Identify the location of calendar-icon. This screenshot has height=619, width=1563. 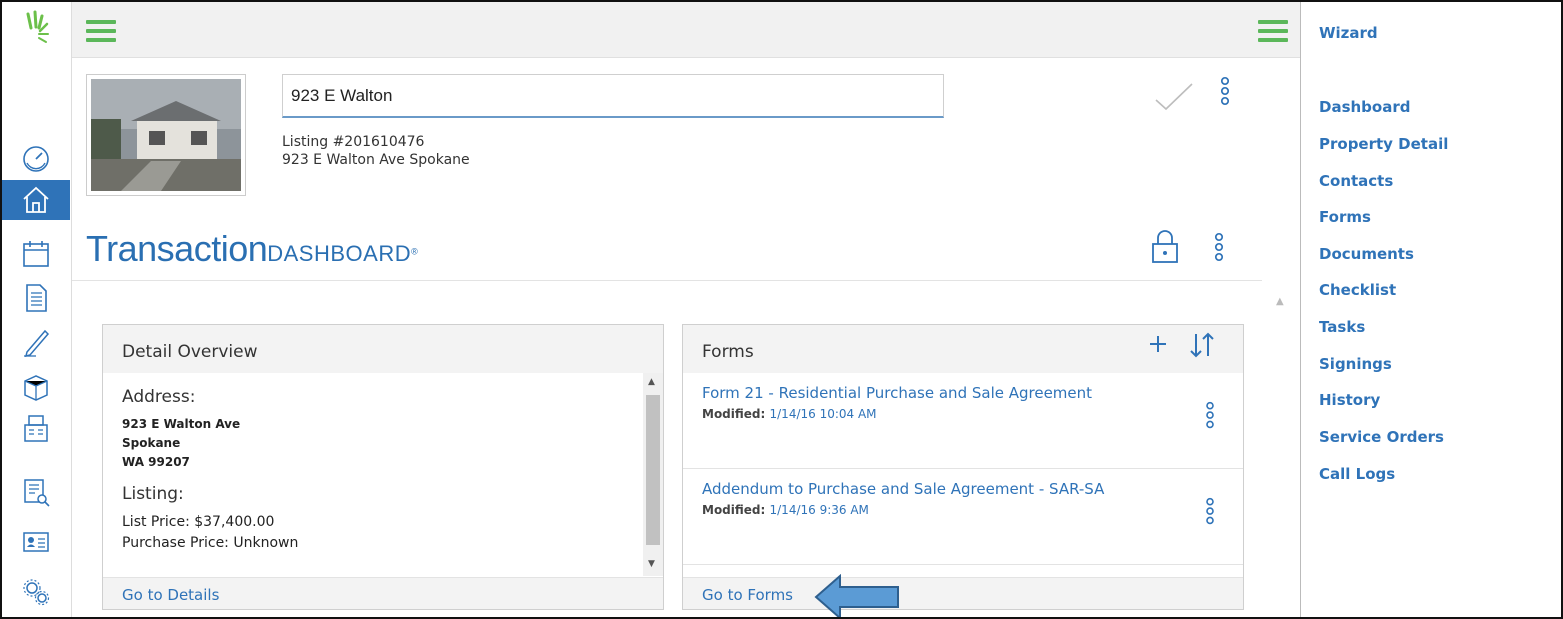
(36, 254).